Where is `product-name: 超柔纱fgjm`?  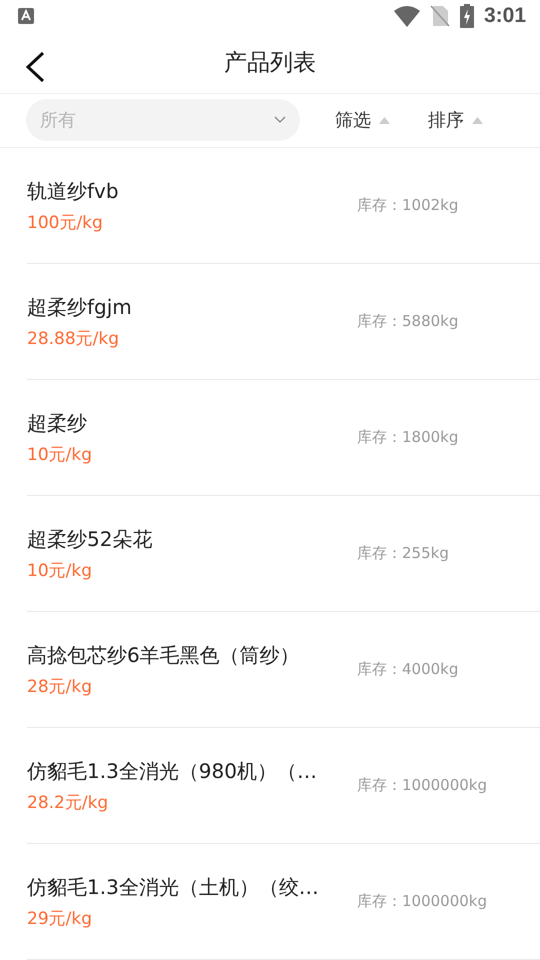 product-name: 超柔纱fgjm is located at coordinates (80, 307).